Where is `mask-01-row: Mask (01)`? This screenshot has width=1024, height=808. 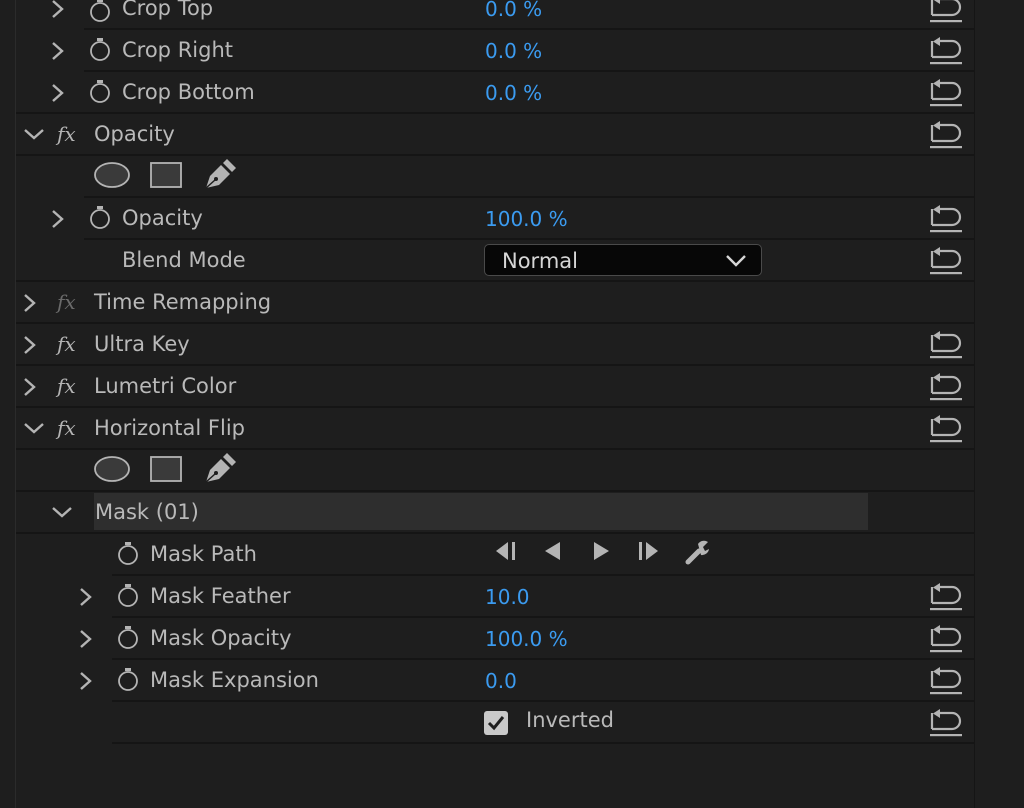 mask-01-row: Mask (01) is located at coordinates (487, 513).